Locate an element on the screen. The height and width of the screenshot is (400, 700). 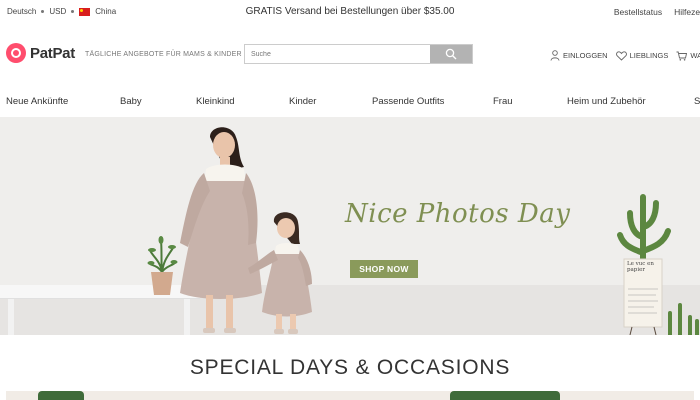
nav-item-matching-outfits: Passende Outfits is located at coordinates (408, 101).